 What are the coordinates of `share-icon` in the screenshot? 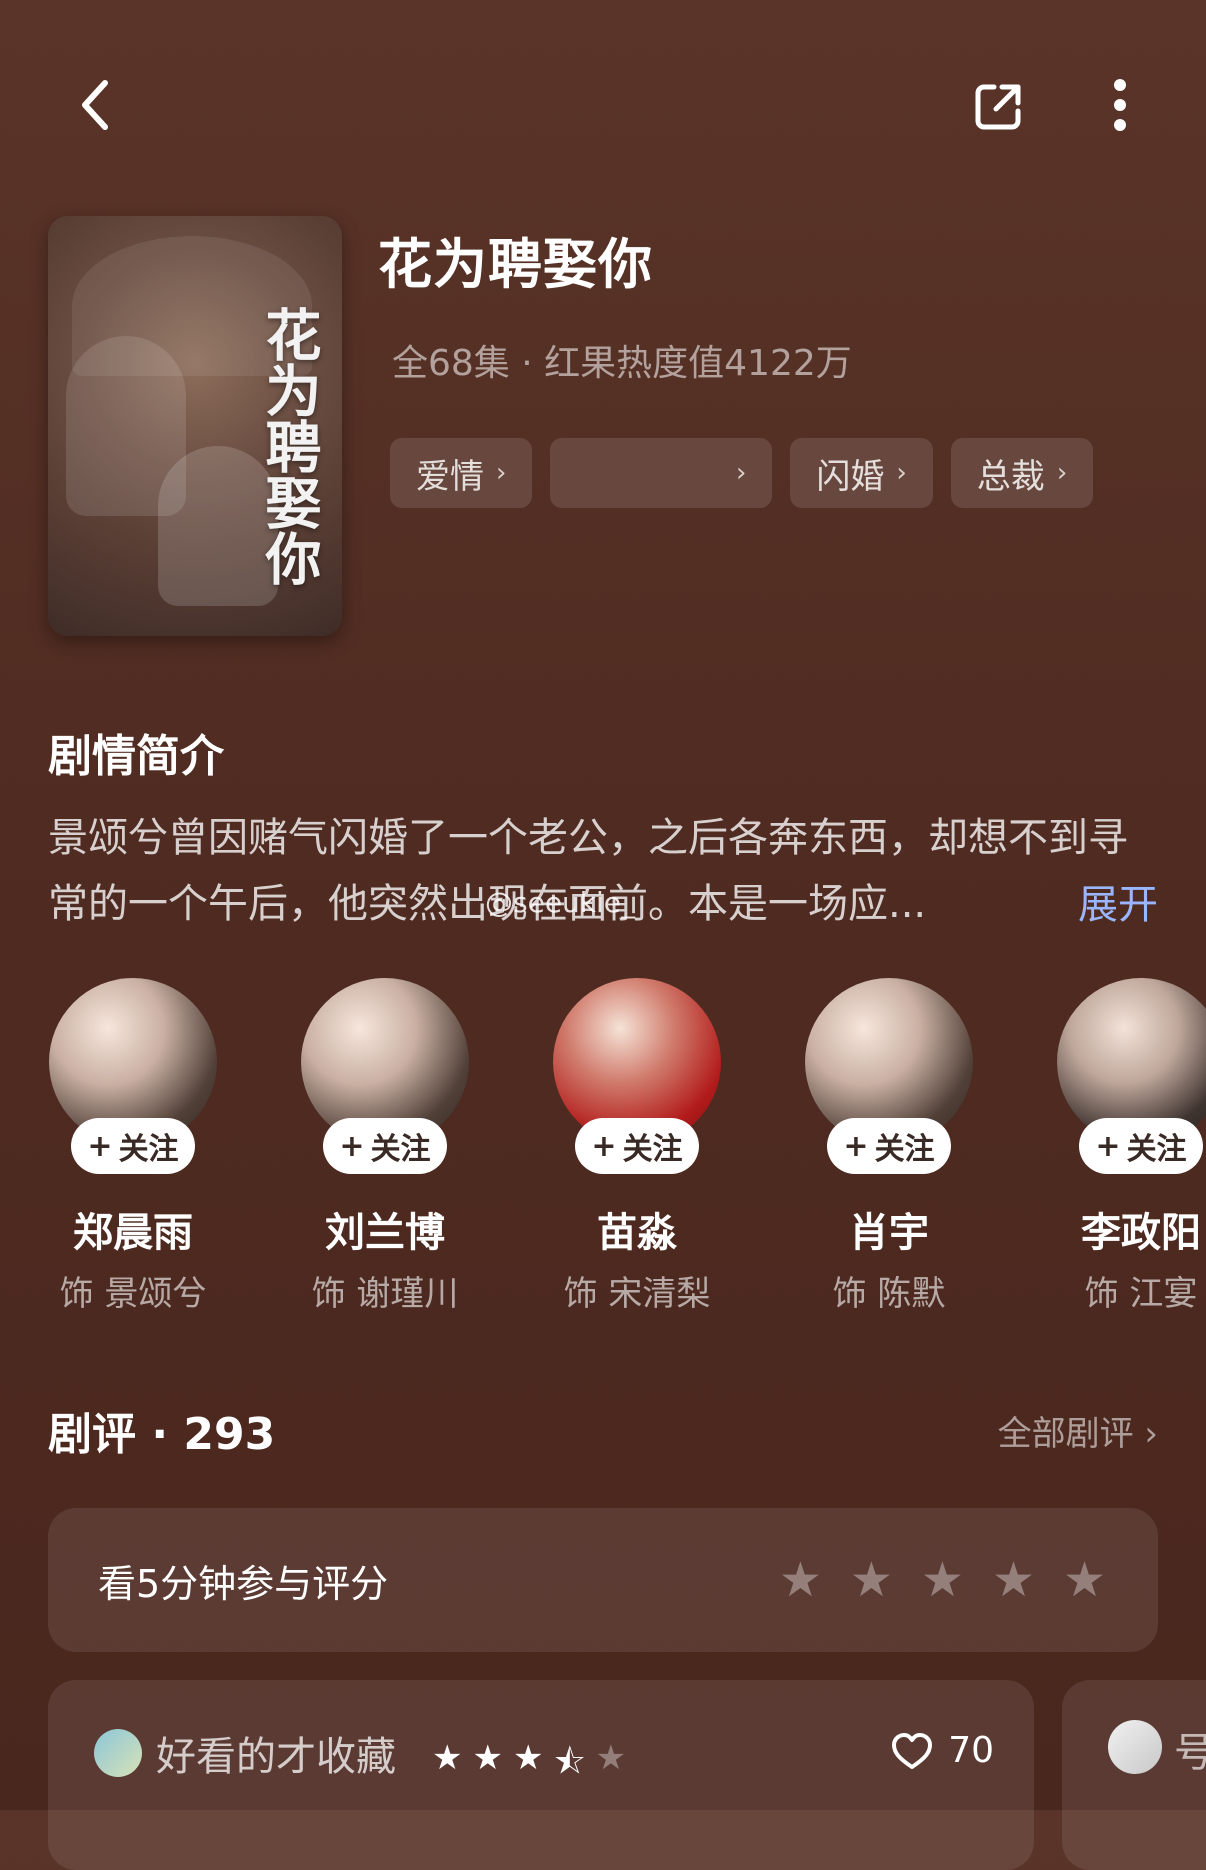 It's located at (998, 107).